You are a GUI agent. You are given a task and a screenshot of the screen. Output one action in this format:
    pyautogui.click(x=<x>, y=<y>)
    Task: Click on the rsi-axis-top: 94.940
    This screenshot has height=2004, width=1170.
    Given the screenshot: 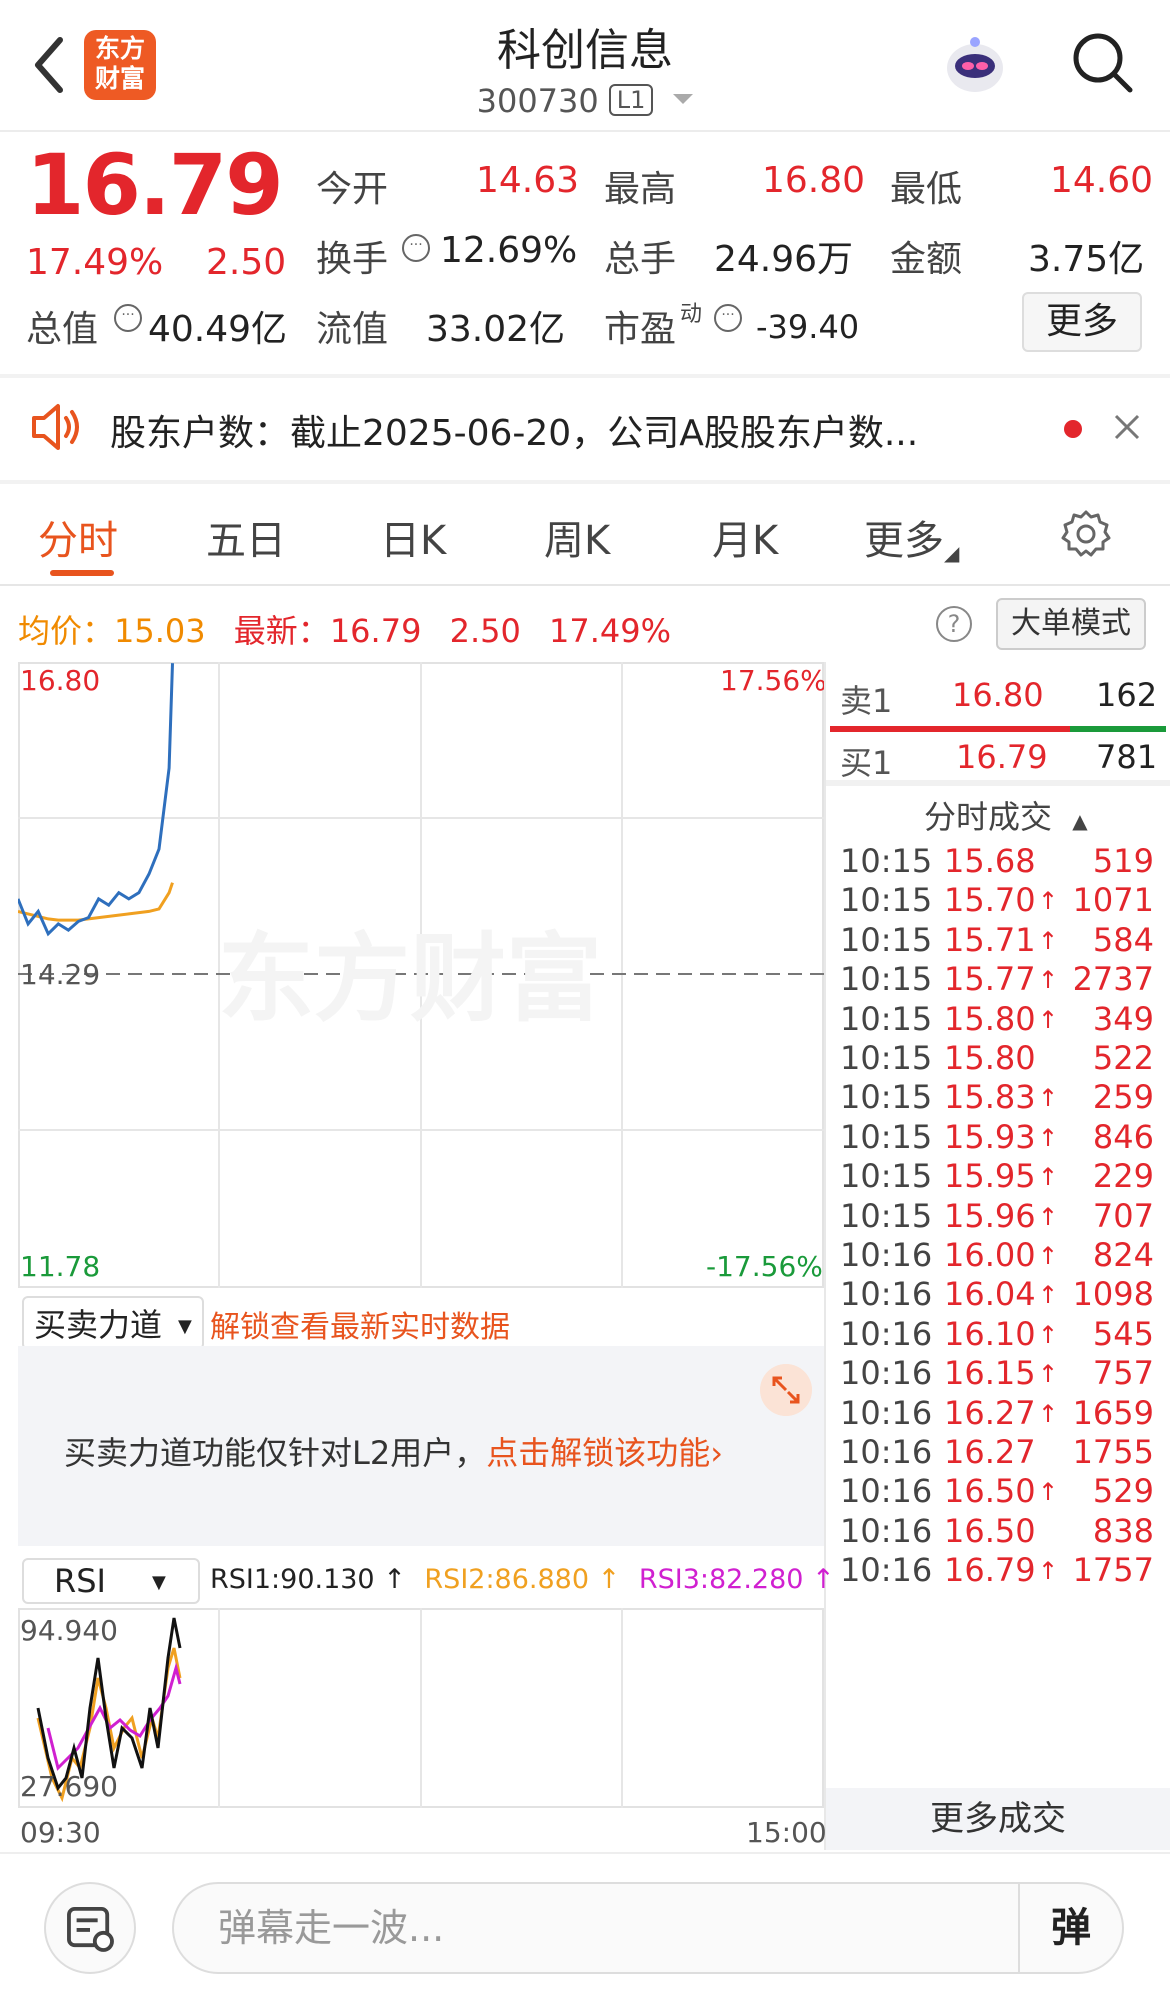 What is the action you would take?
    pyautogui.click(x=69, y=1630)
    